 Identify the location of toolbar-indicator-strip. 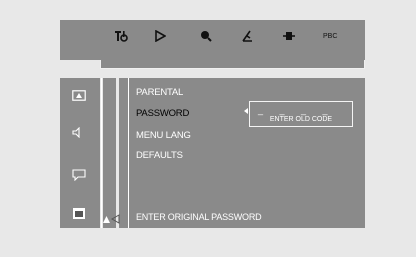
(232, 64).